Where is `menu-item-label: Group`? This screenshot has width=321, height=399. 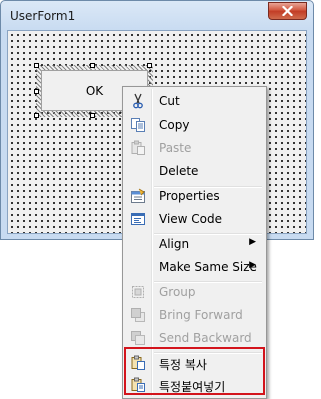
menu-item-label: Group is located at coordinates (177, 292).